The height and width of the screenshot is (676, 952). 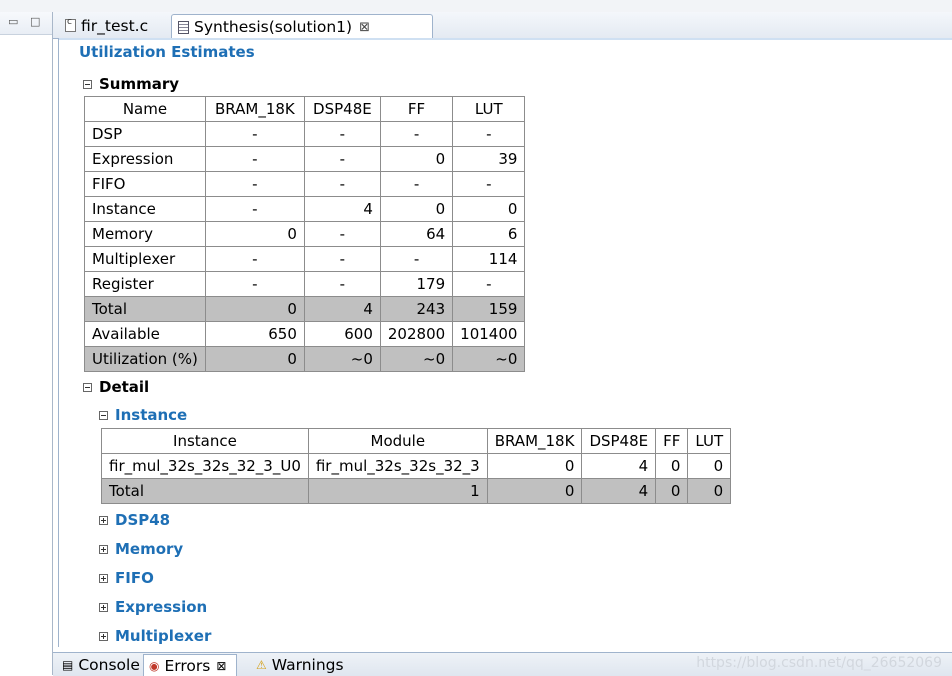 I want to click on summary-header-row: Name BRAM_18K DSP48E FF LUT, so click(x=305, y=109).